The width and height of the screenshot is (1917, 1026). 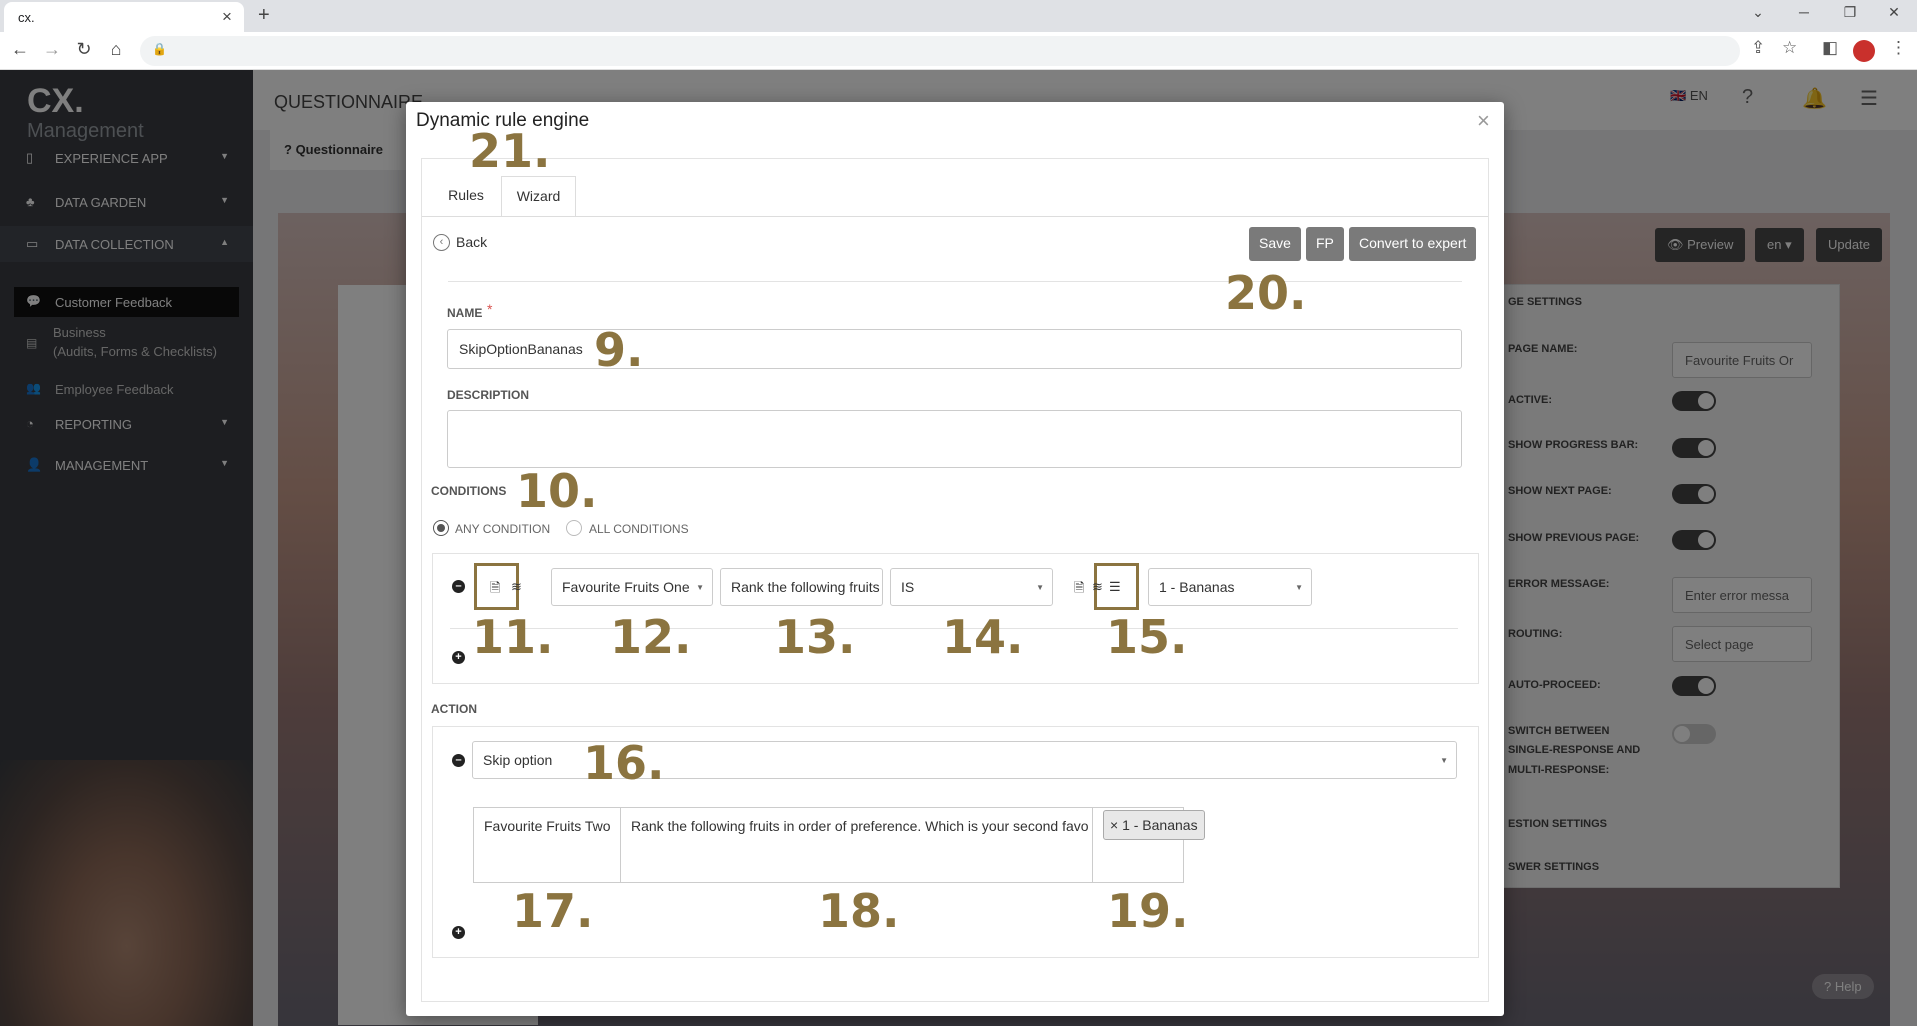 What do you see at coordinates (859, 911) in the screenshot?
I see `annotation-18: 18.` at bounding box center [859, 911].